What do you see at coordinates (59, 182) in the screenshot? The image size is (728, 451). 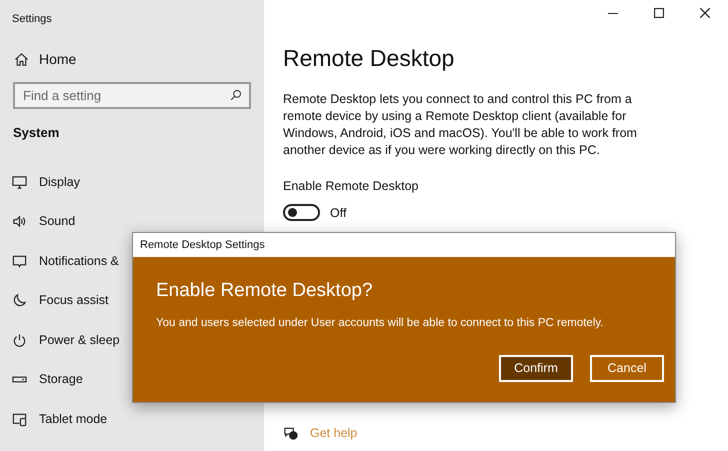 I see `sidebar-item: Display` at bounding box center [59, 182].